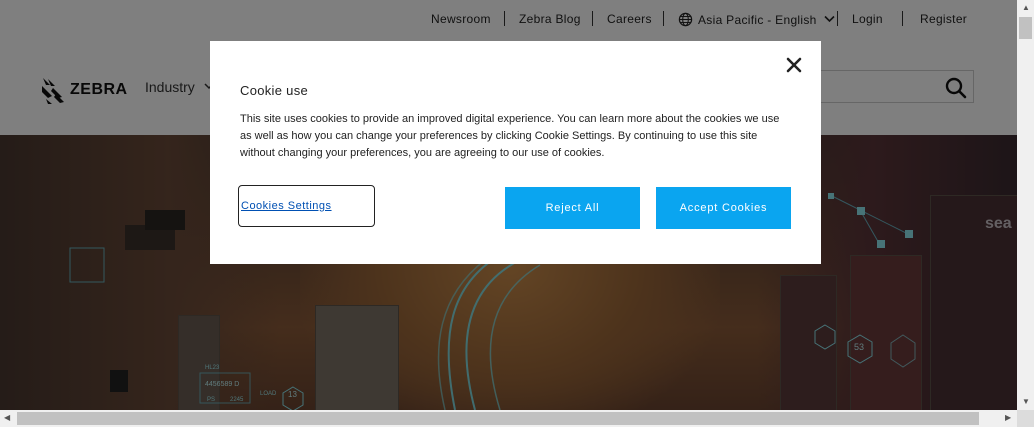 Image resolution: width=1034 pixels, height=427 pixels. Describe the element at coordinates (286, 206) in the screenshot. I see `cookies-settings-label: Cookies Settings` at that location.